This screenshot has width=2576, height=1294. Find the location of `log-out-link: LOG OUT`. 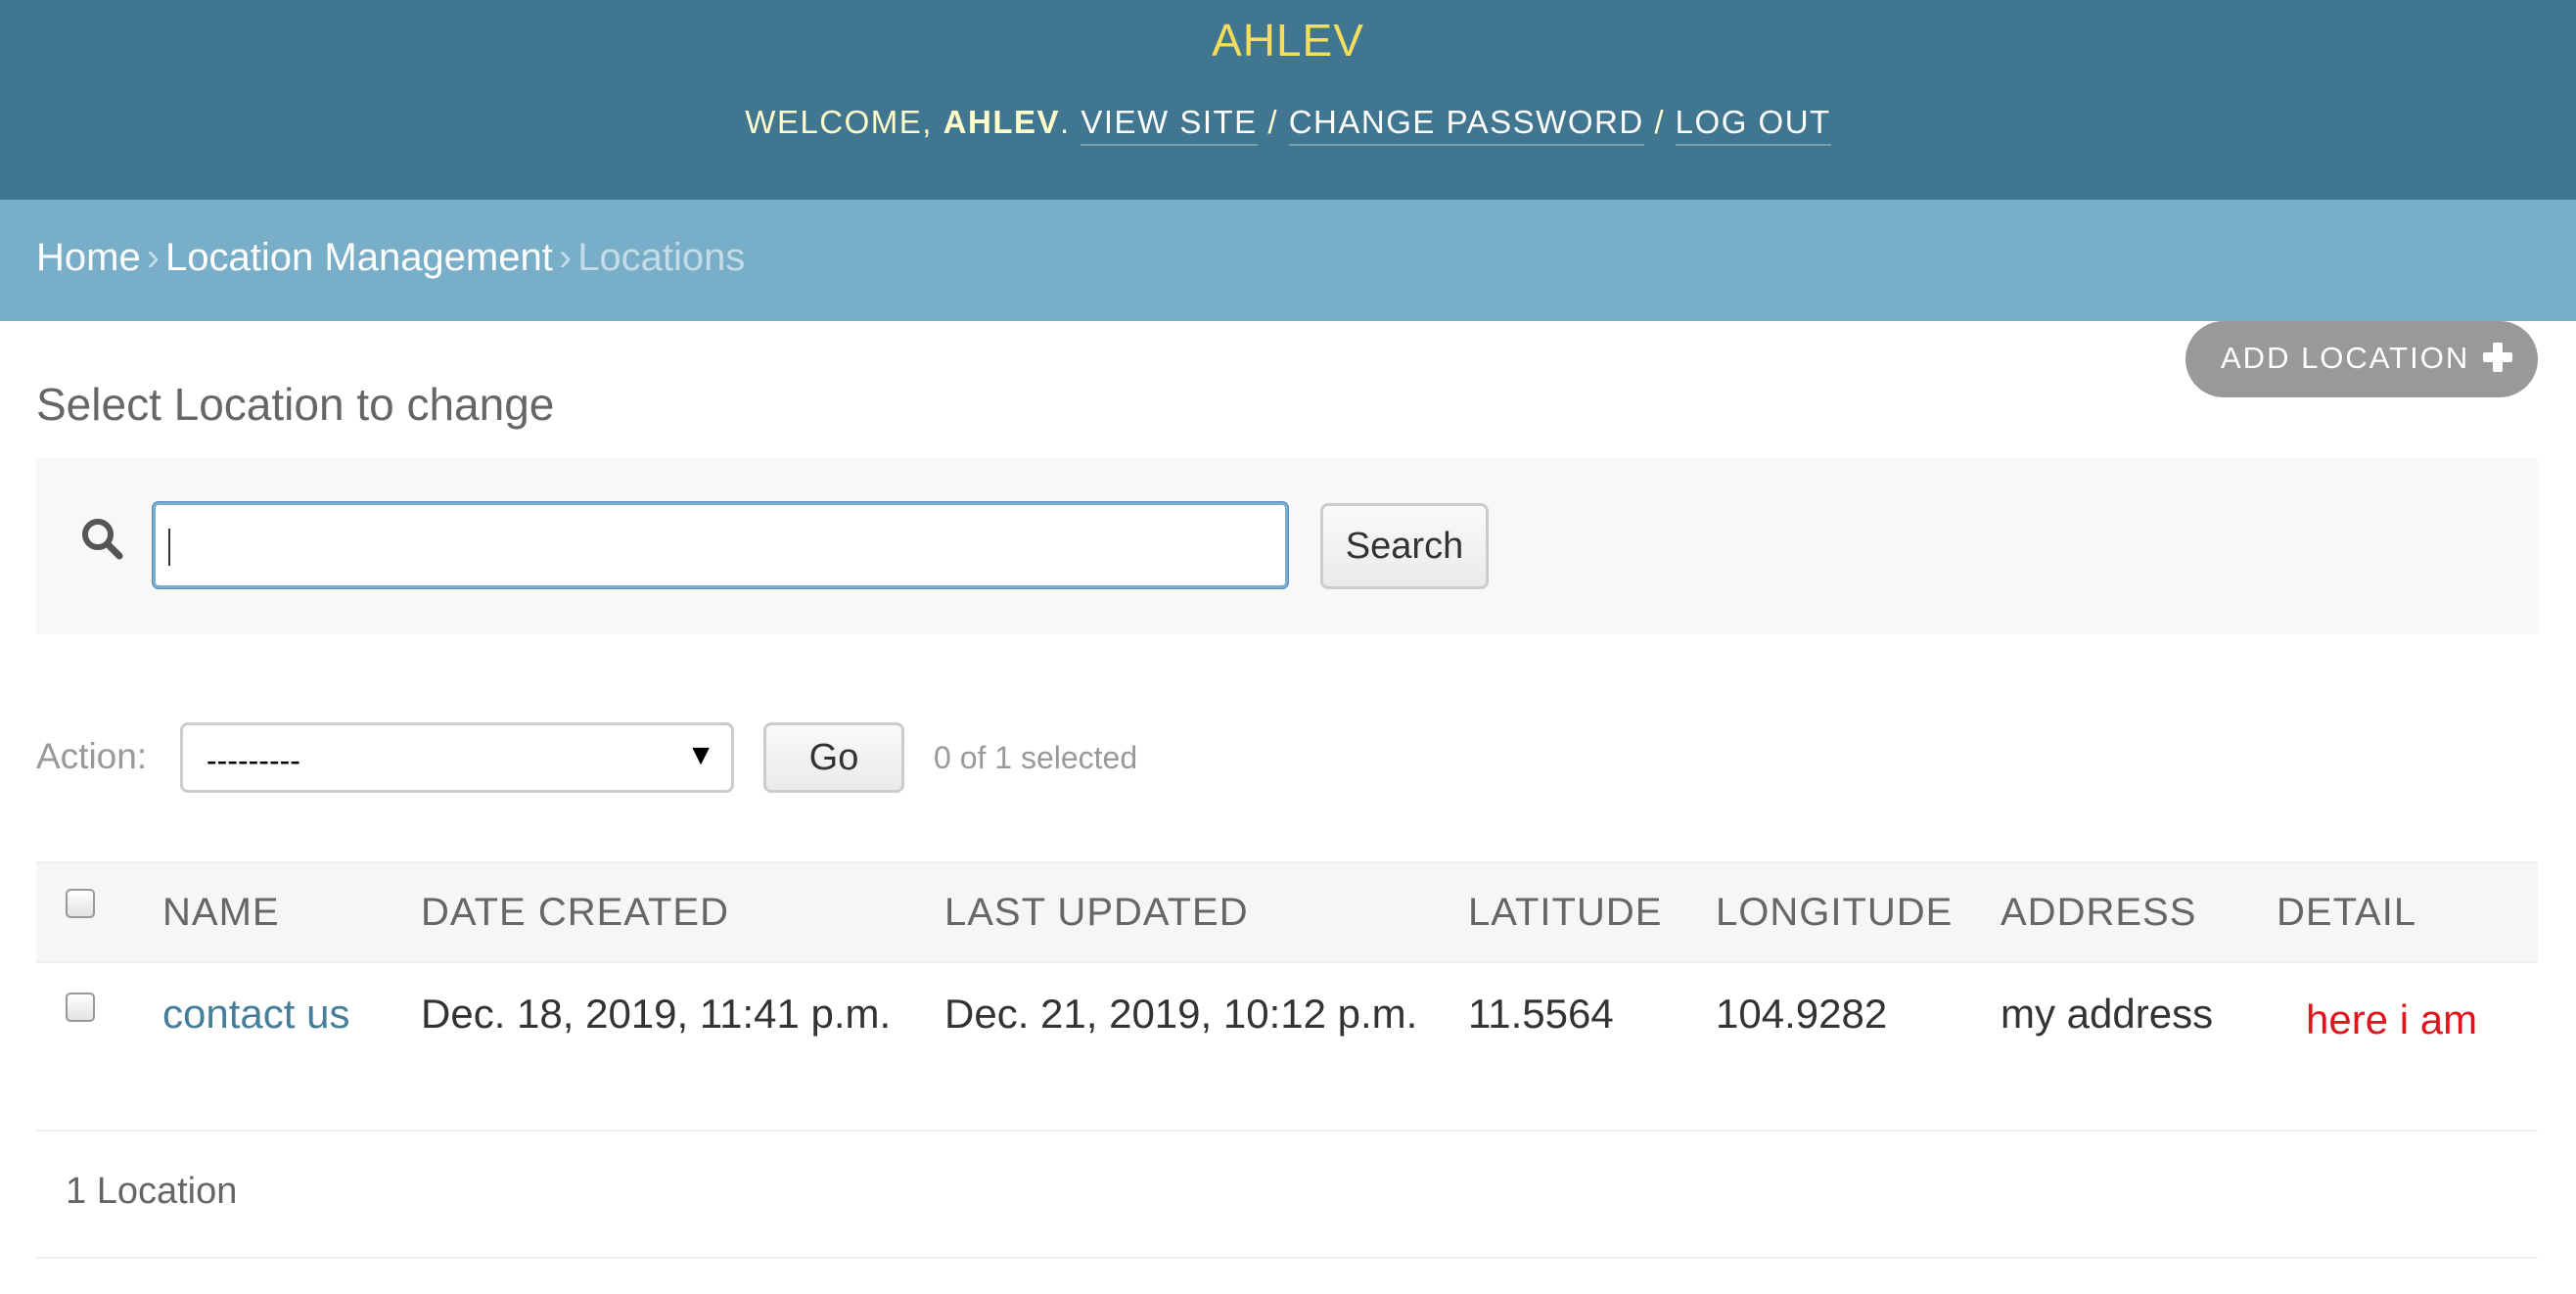

log-out-link: LOG OUT is located at coordinates (1753, 125).